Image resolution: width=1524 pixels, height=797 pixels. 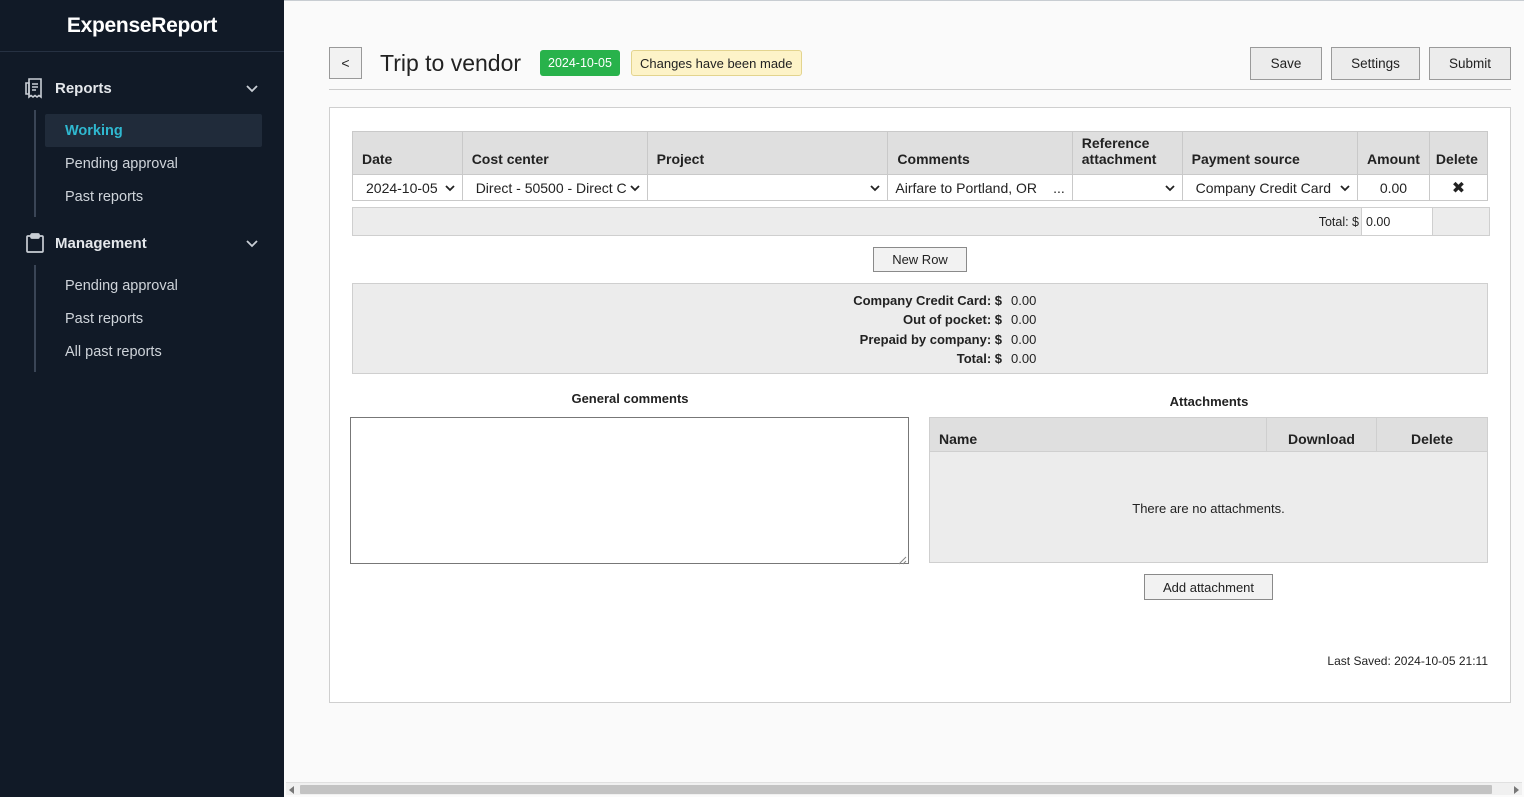 I want to click on column-header-comments: Comments, so click(x=980, y=153).